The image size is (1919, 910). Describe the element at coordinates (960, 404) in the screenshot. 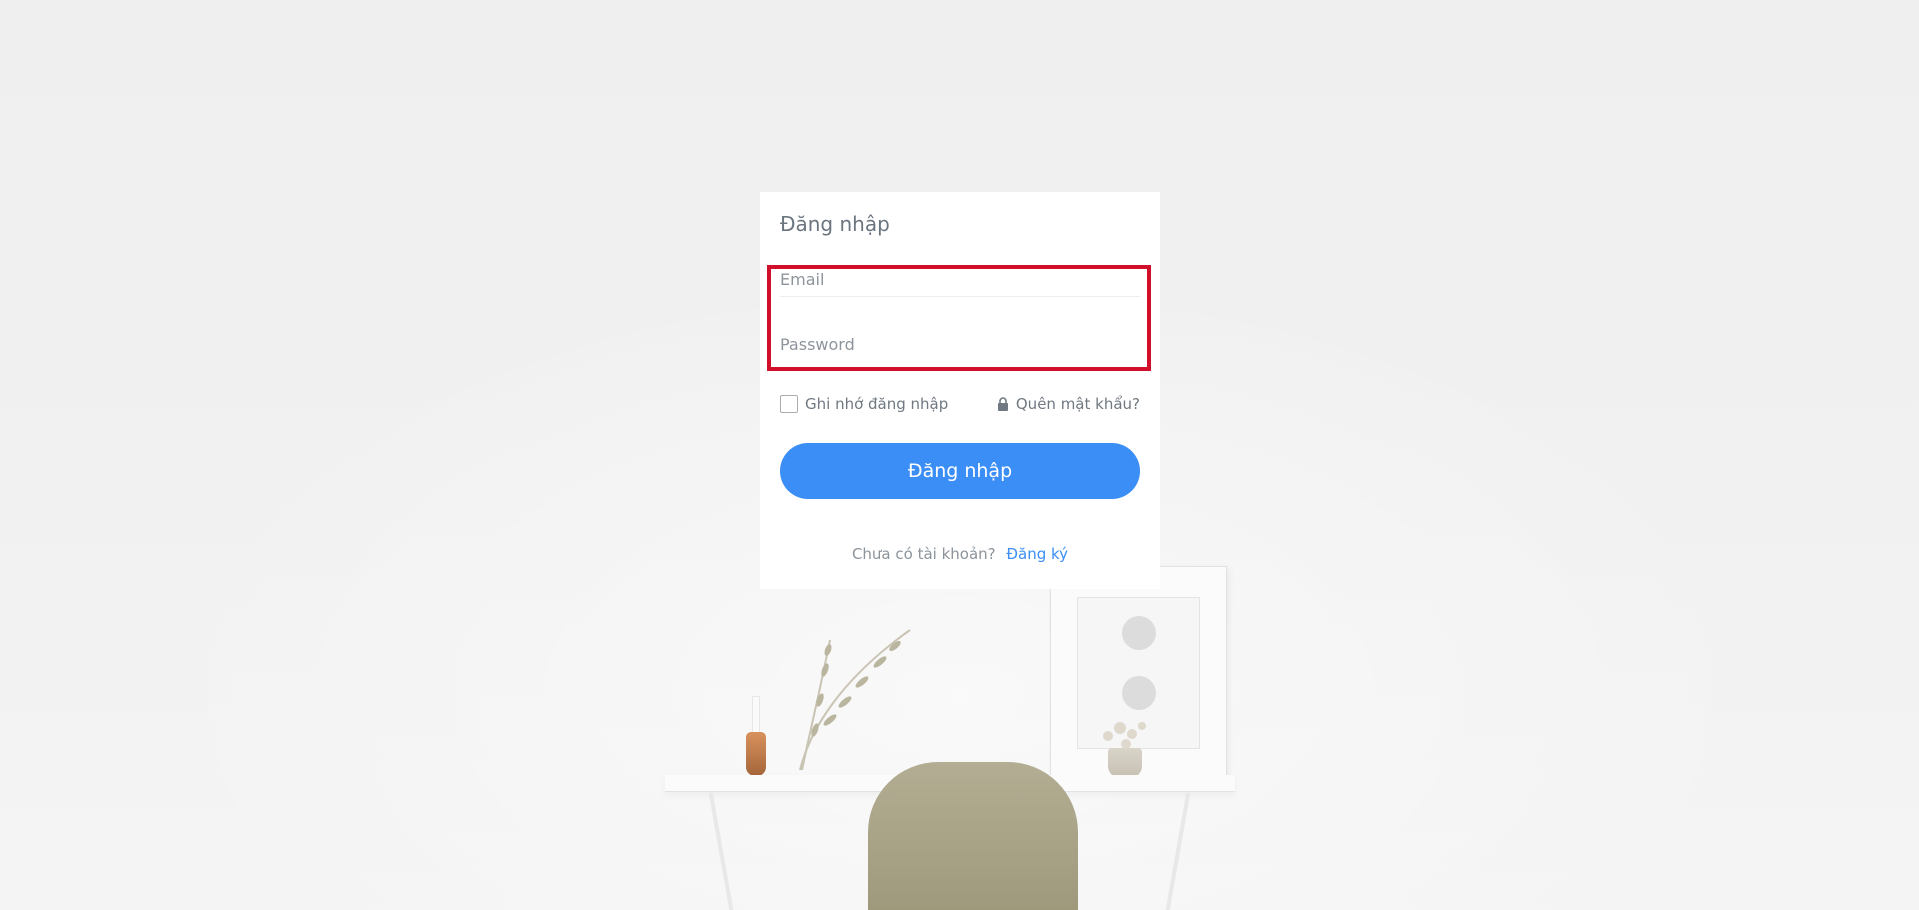

I see `login-options-row: Ghi nhớ đăng nhập Quên mật khẩu?` at that location.